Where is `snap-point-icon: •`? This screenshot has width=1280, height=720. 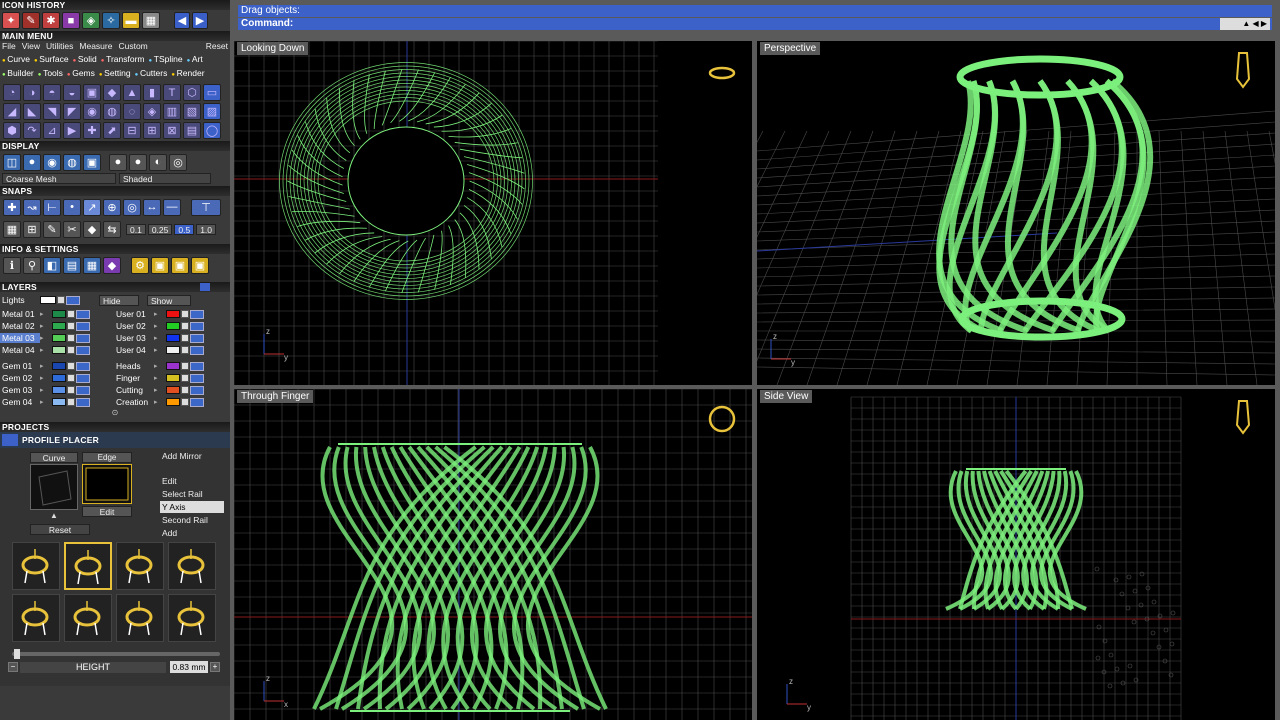
snap-point-icon: • is located at coordinates (72, 207).